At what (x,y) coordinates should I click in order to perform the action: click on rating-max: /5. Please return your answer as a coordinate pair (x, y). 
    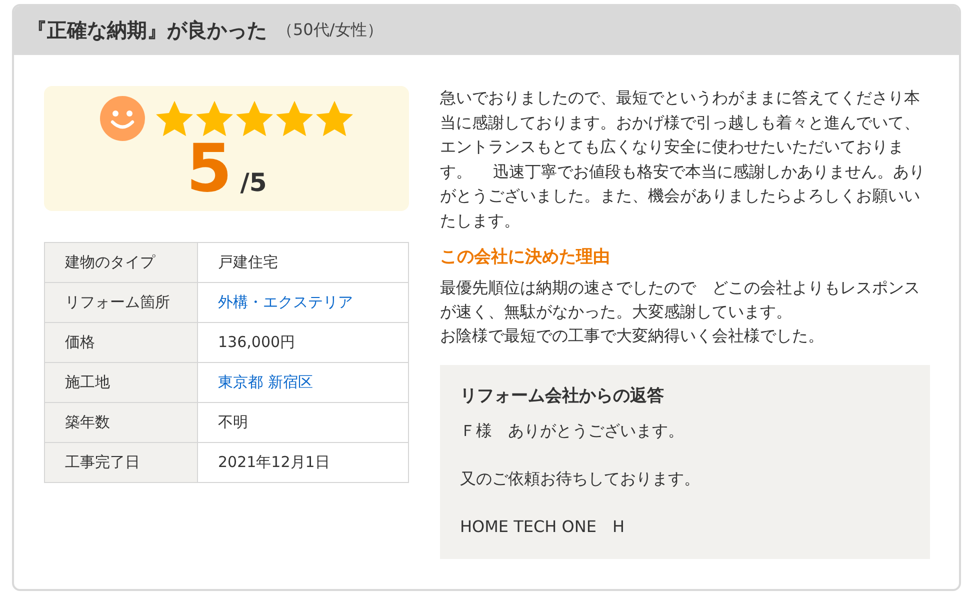
    Looking at the image, I should click on (253, 182).